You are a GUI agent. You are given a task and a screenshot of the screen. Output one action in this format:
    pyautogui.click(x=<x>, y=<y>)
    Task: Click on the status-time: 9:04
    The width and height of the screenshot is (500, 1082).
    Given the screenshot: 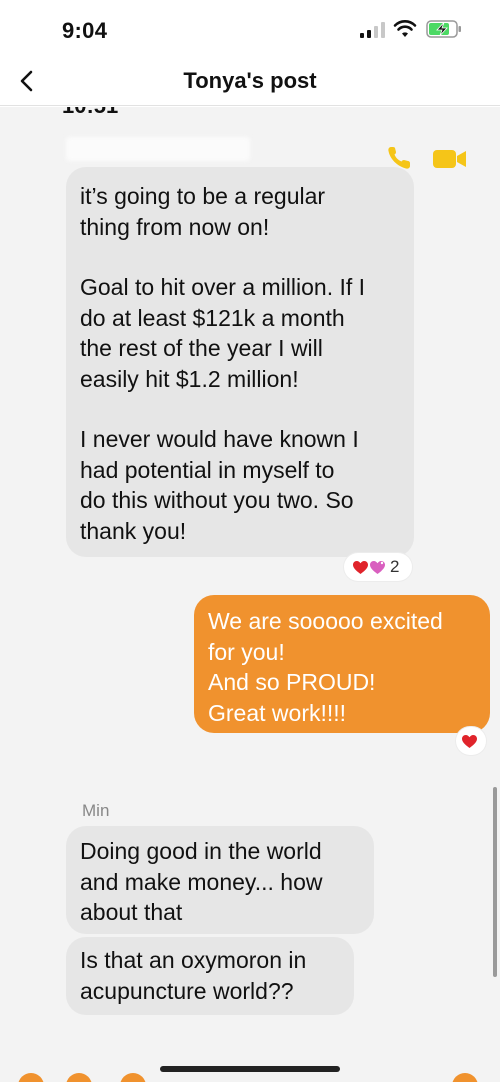 What is the action you would take?
    pyautogui.click(x=85, y=30)
    